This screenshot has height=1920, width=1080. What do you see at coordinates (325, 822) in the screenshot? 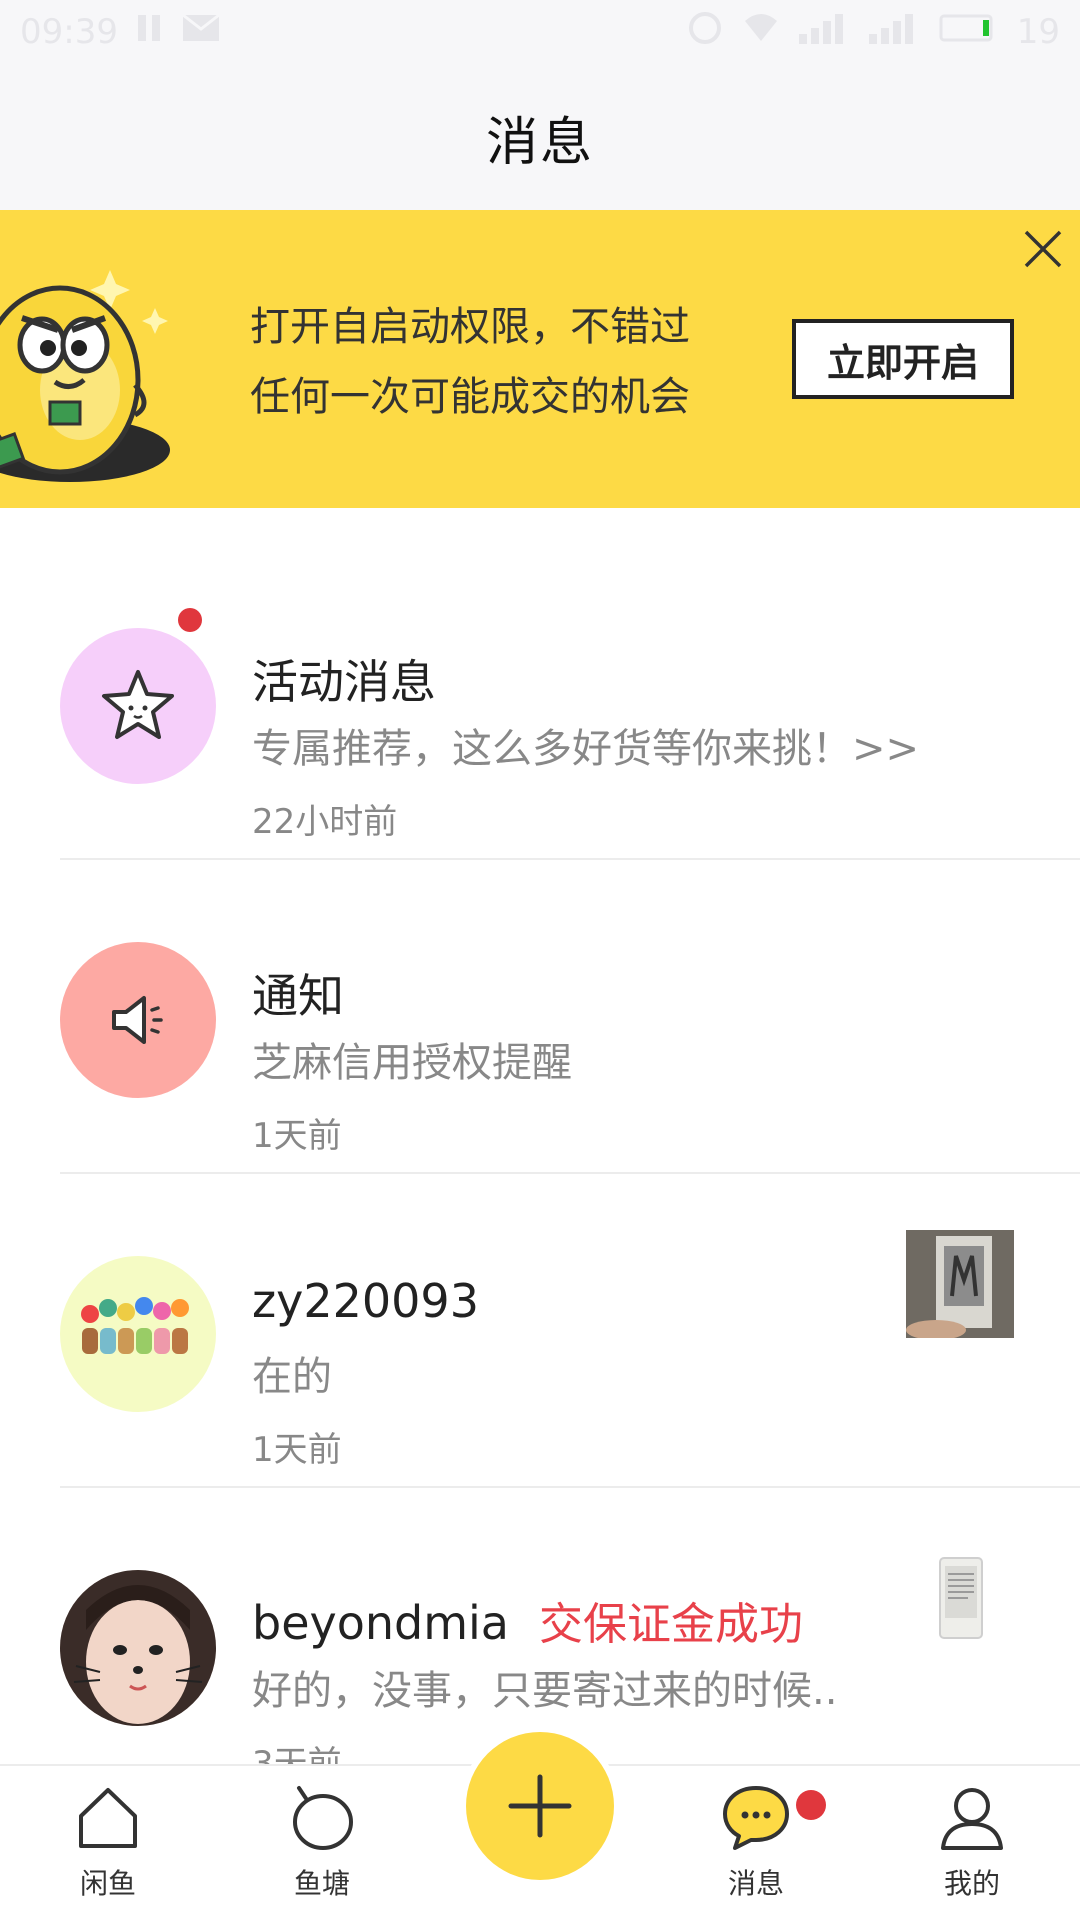
I see `message-time: 22小时前` at bounding box center [325, 822].